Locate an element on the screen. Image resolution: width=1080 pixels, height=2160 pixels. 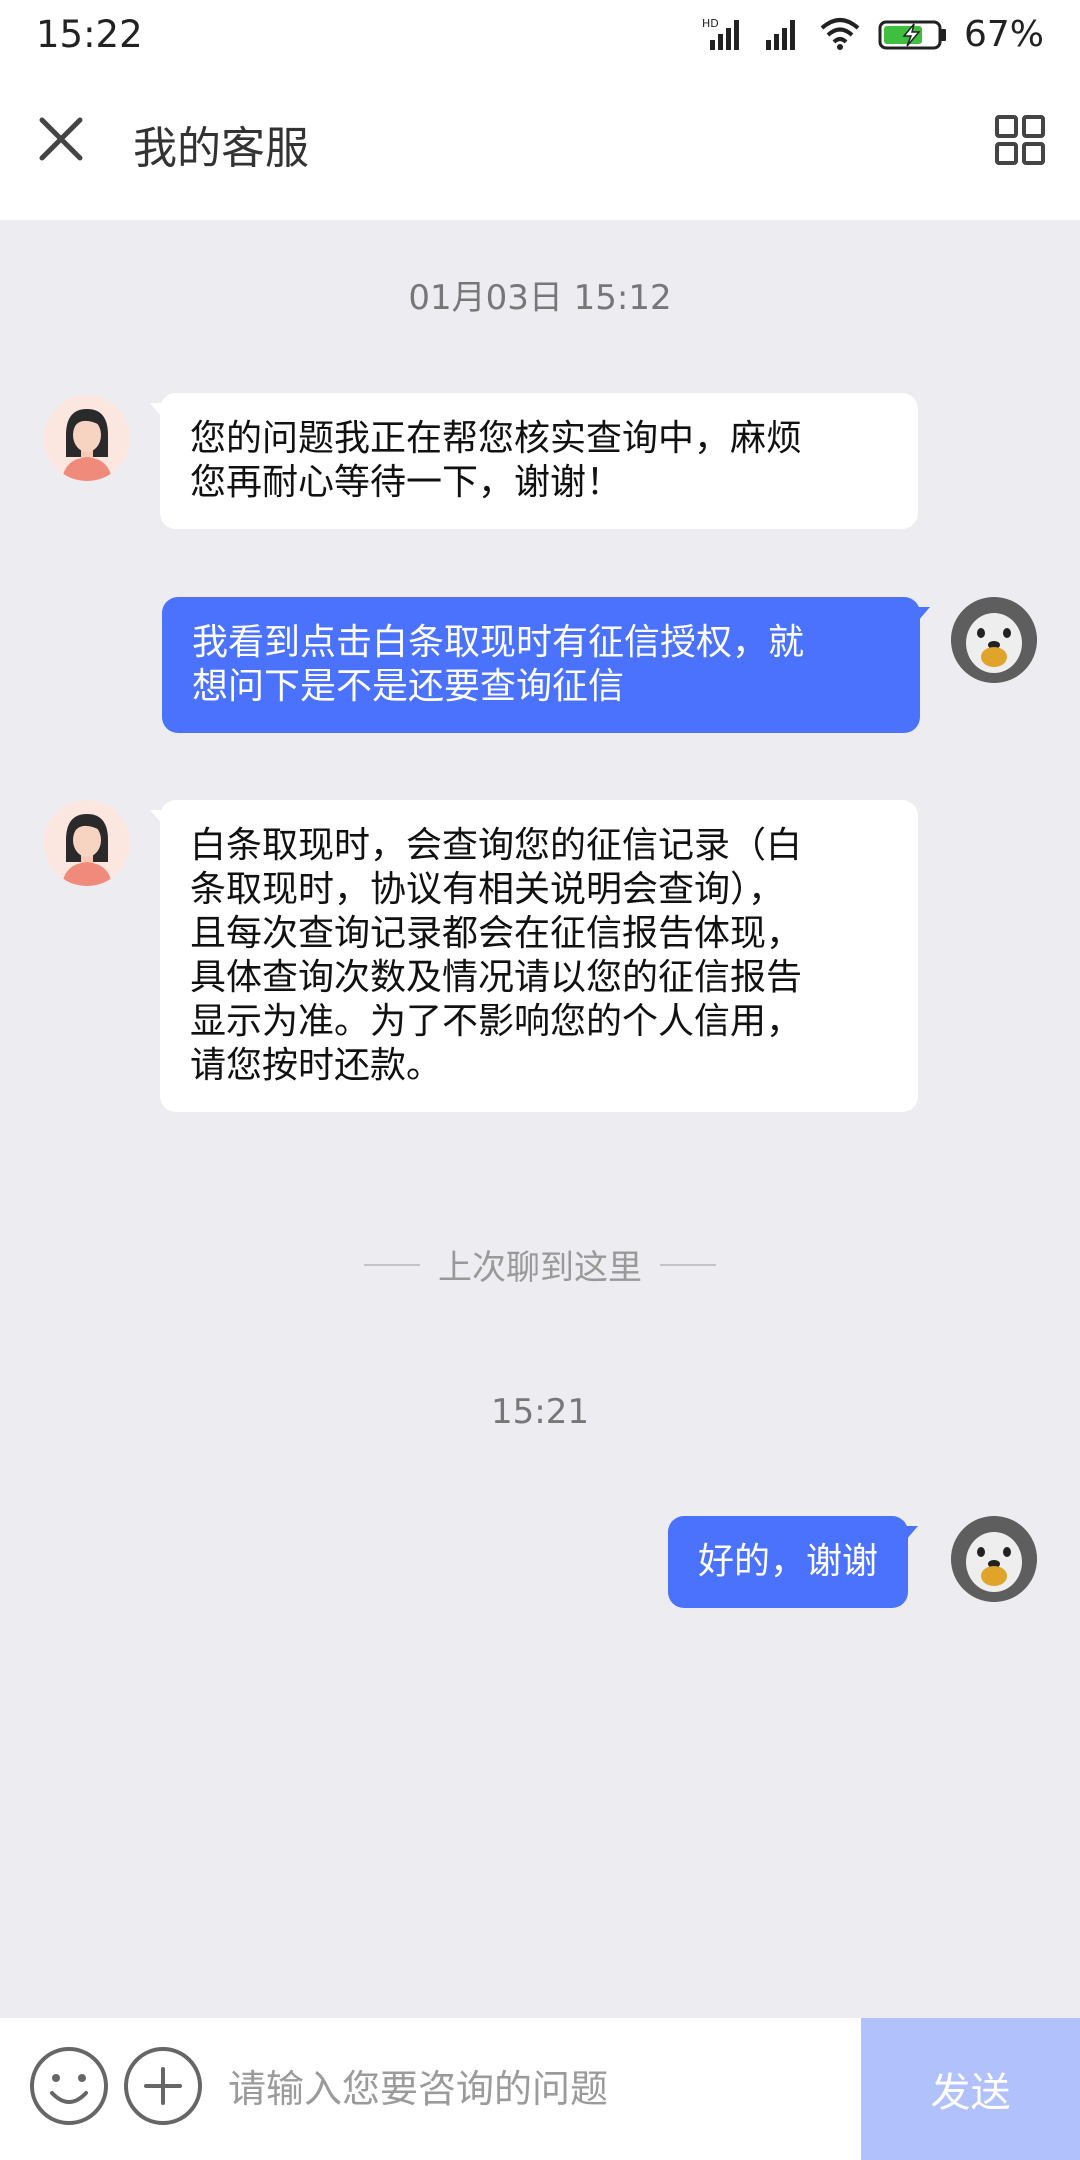
page-title: 我的客服 is located at coordinates (221, 148).